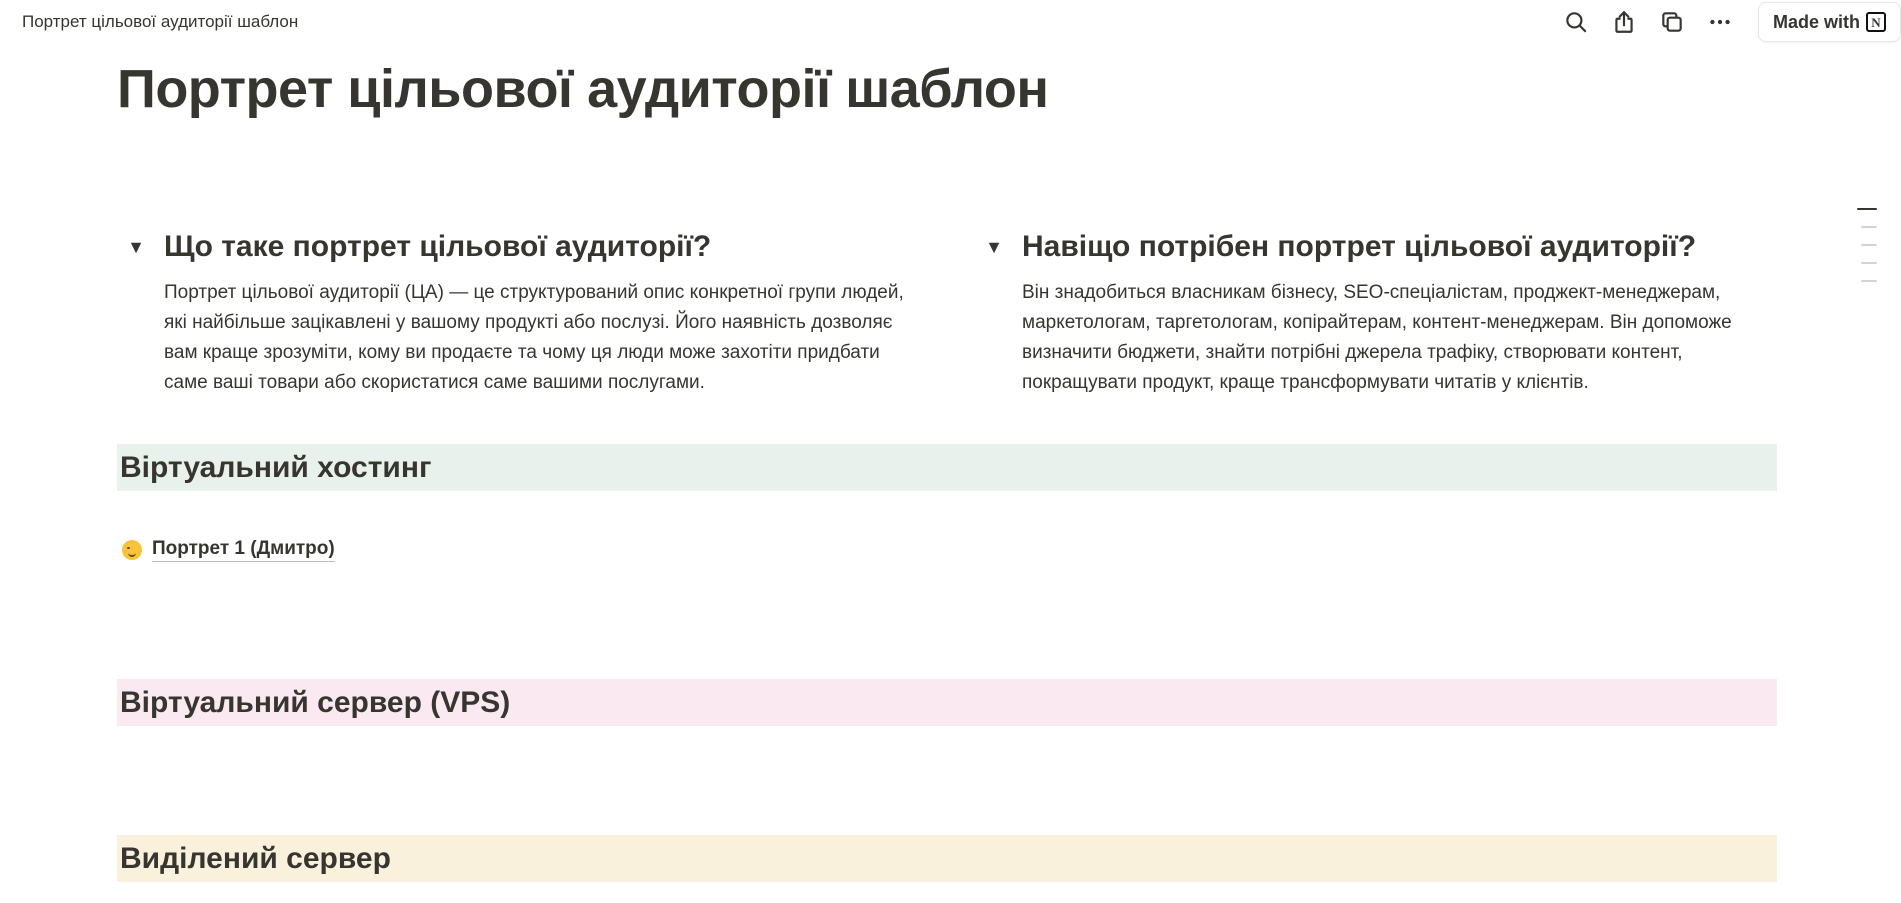 The height and width of the screenshot is (903, 1901). What do you see at coordinates (947, 467) in the screenshot?
I see `section-heading-virtual-hosting: Віртуальний хостинг` at bounding box center [947, 467].